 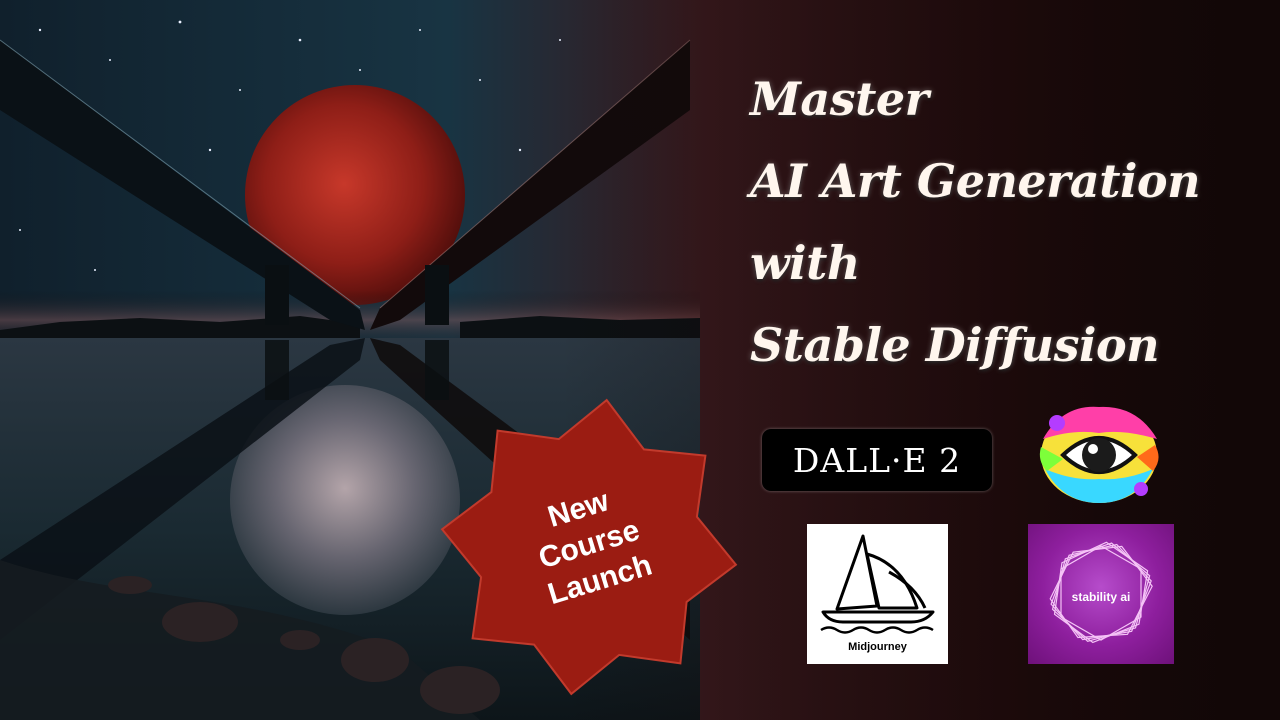 I want to click on midjourney-label: Midjourney, so click(x=877, y=647).